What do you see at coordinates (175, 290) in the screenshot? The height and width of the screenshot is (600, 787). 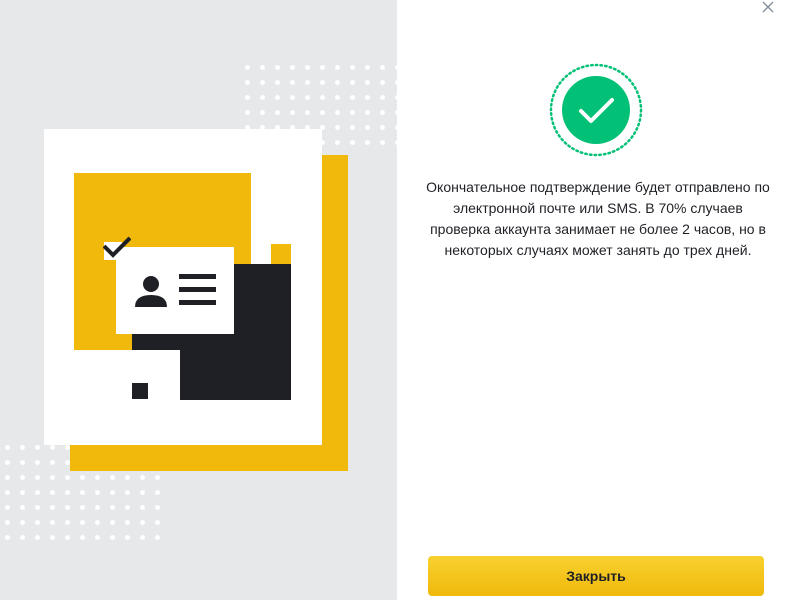 I see `id-card-icon` at bounding box center [175, 290].